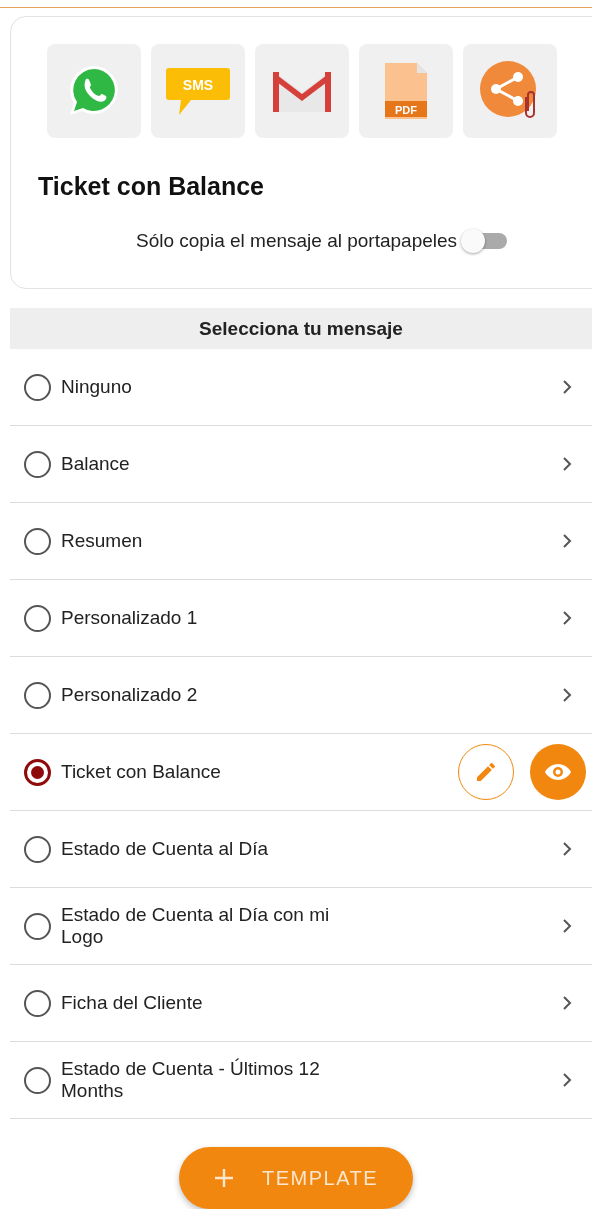 This screenshot has width=592, height=1209. What do you see at coordinates (97, 387) in the screenshot?
I see `message-label: Ninguno` at bounding box center [97, 387].